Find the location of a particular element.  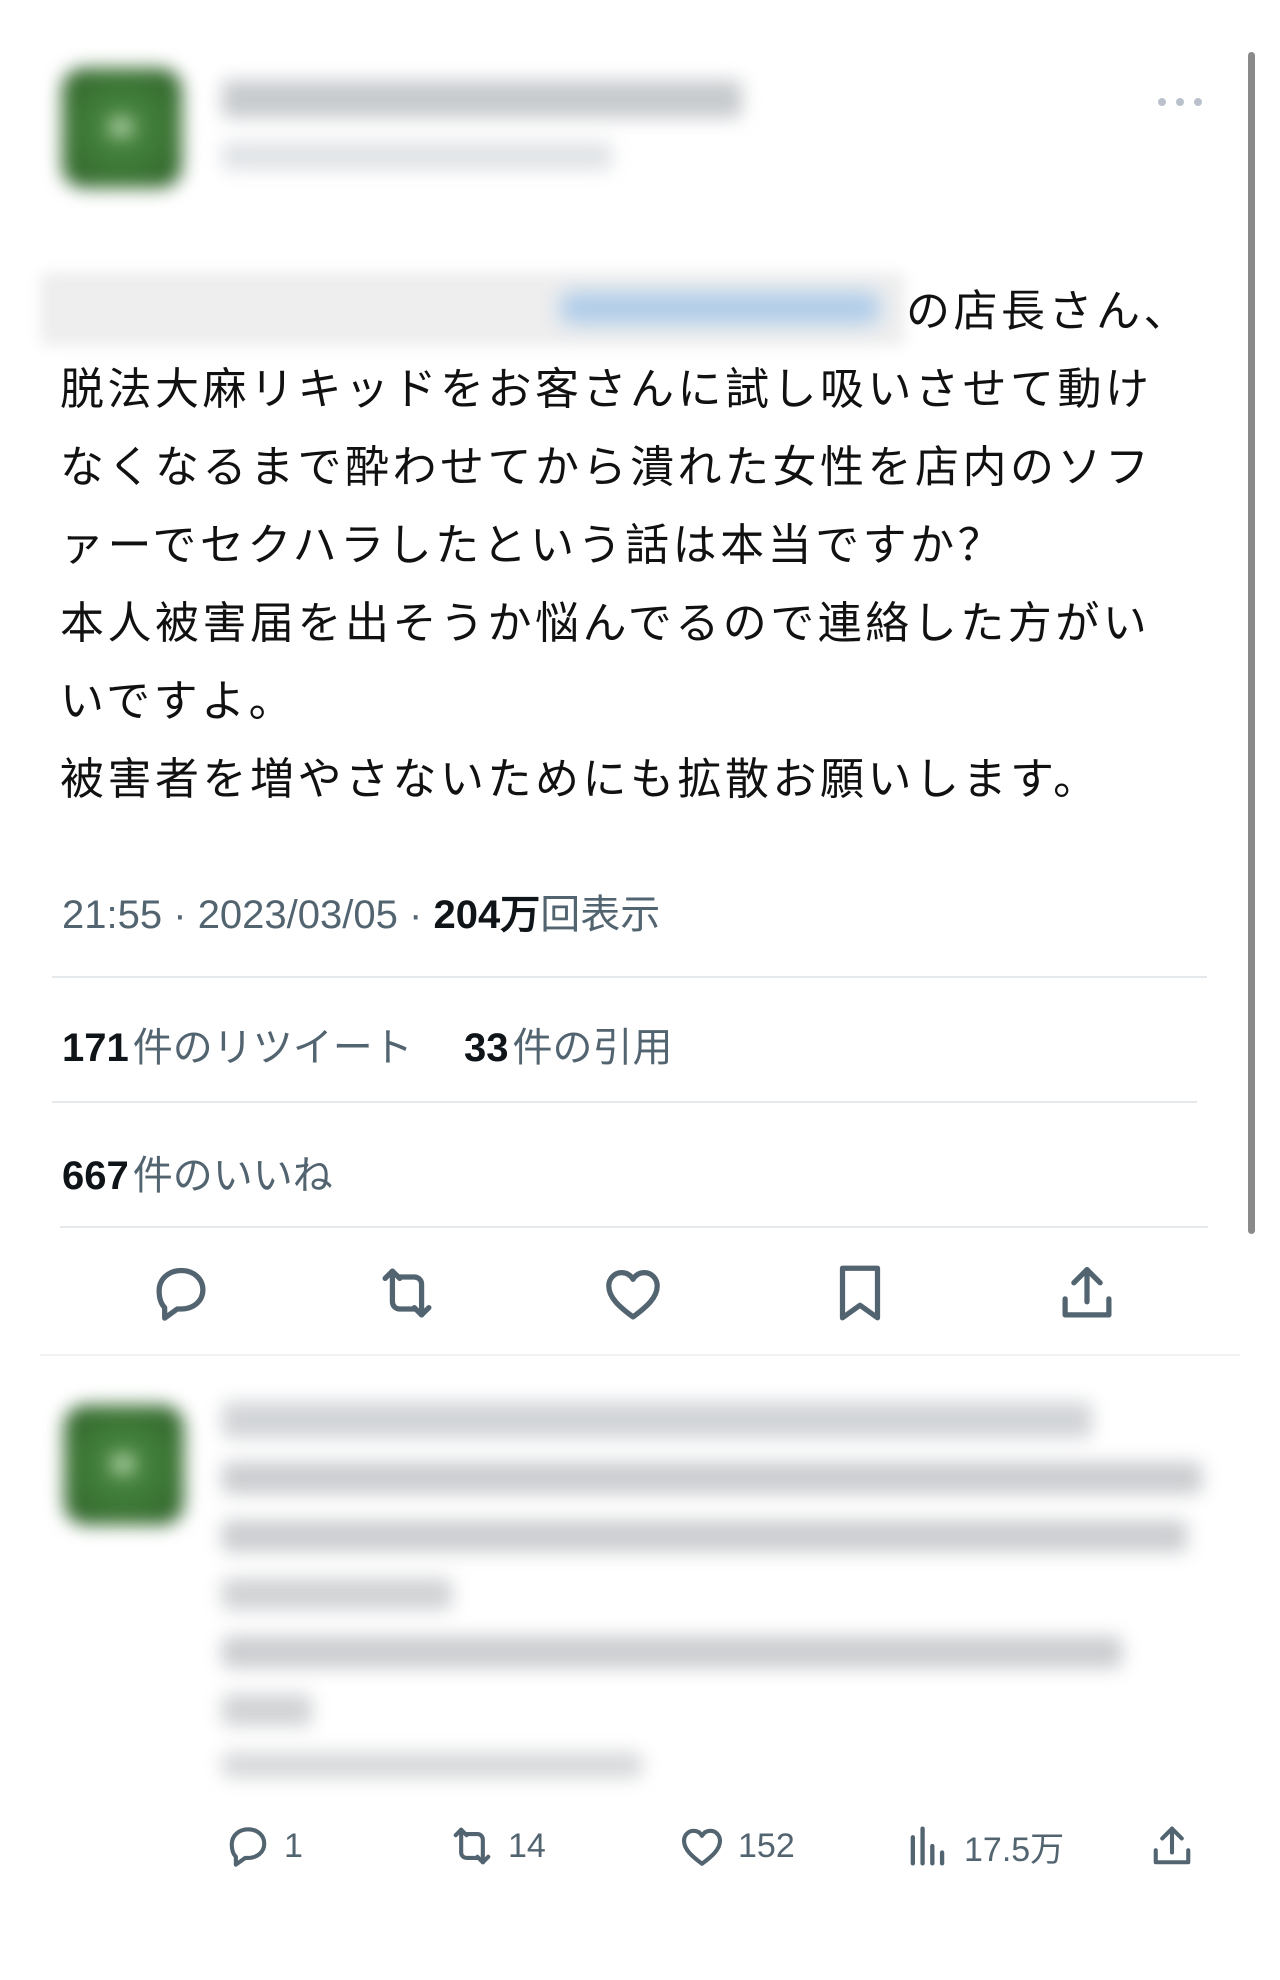

likes-stat: 667 件のいいね is located at coordinates (197, 1172).